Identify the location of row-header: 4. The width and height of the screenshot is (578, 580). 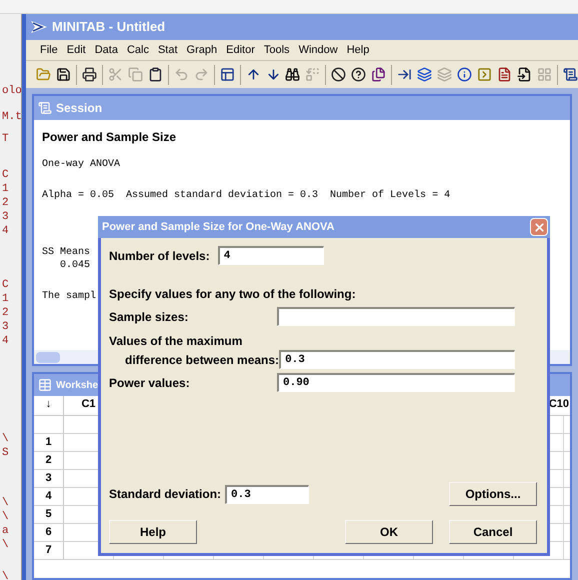
(49, 496).